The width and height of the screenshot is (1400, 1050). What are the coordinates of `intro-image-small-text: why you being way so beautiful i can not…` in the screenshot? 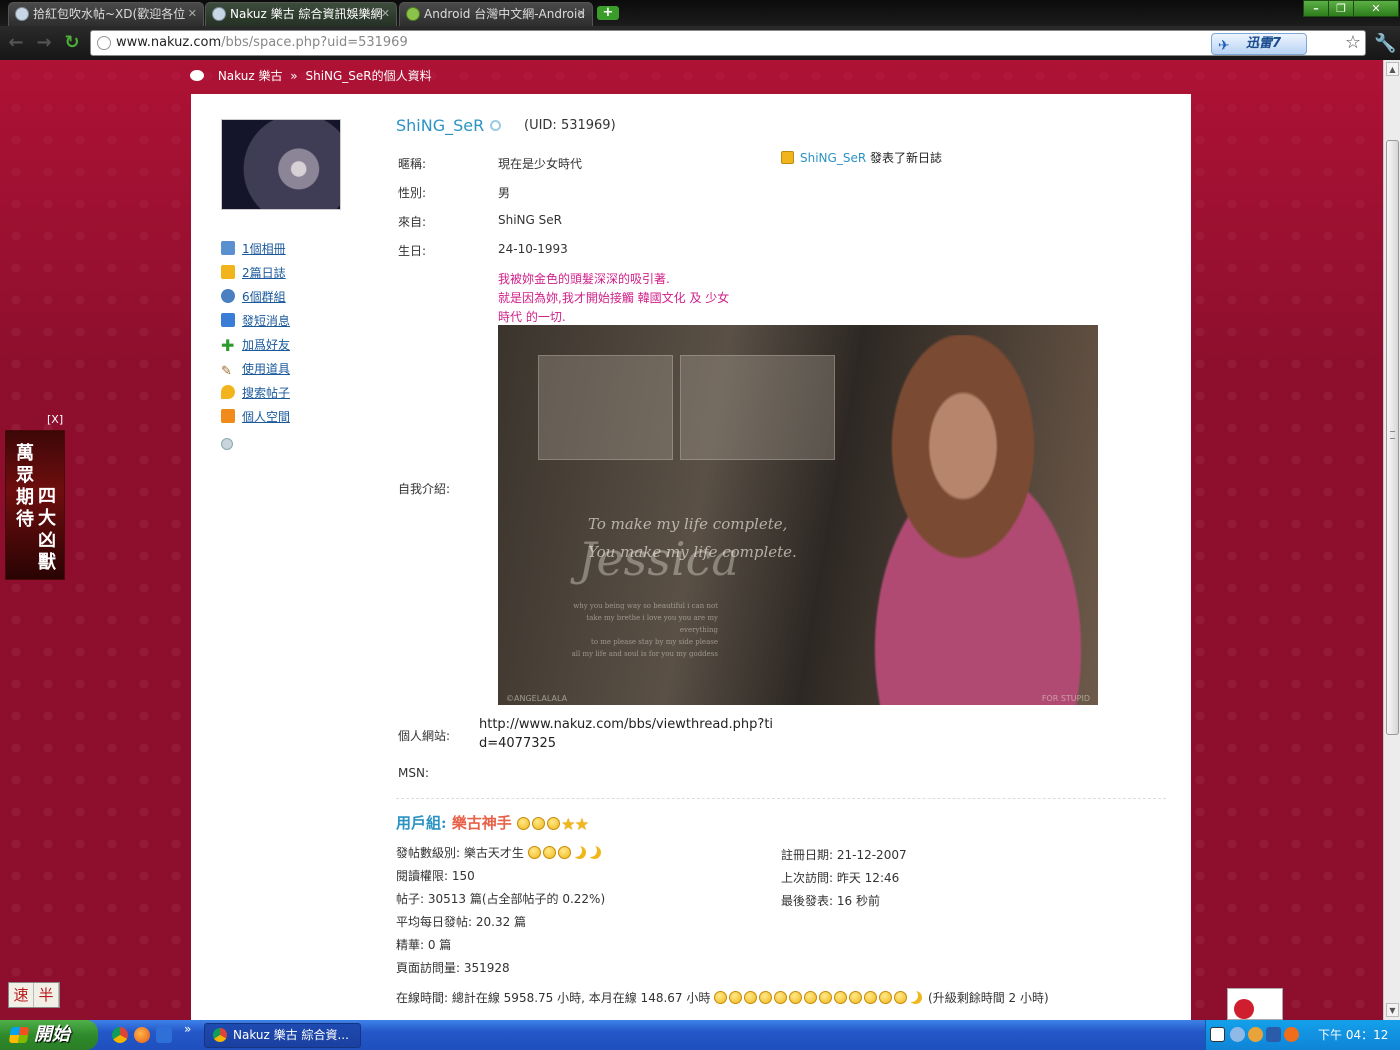 It's located at (644, 630).